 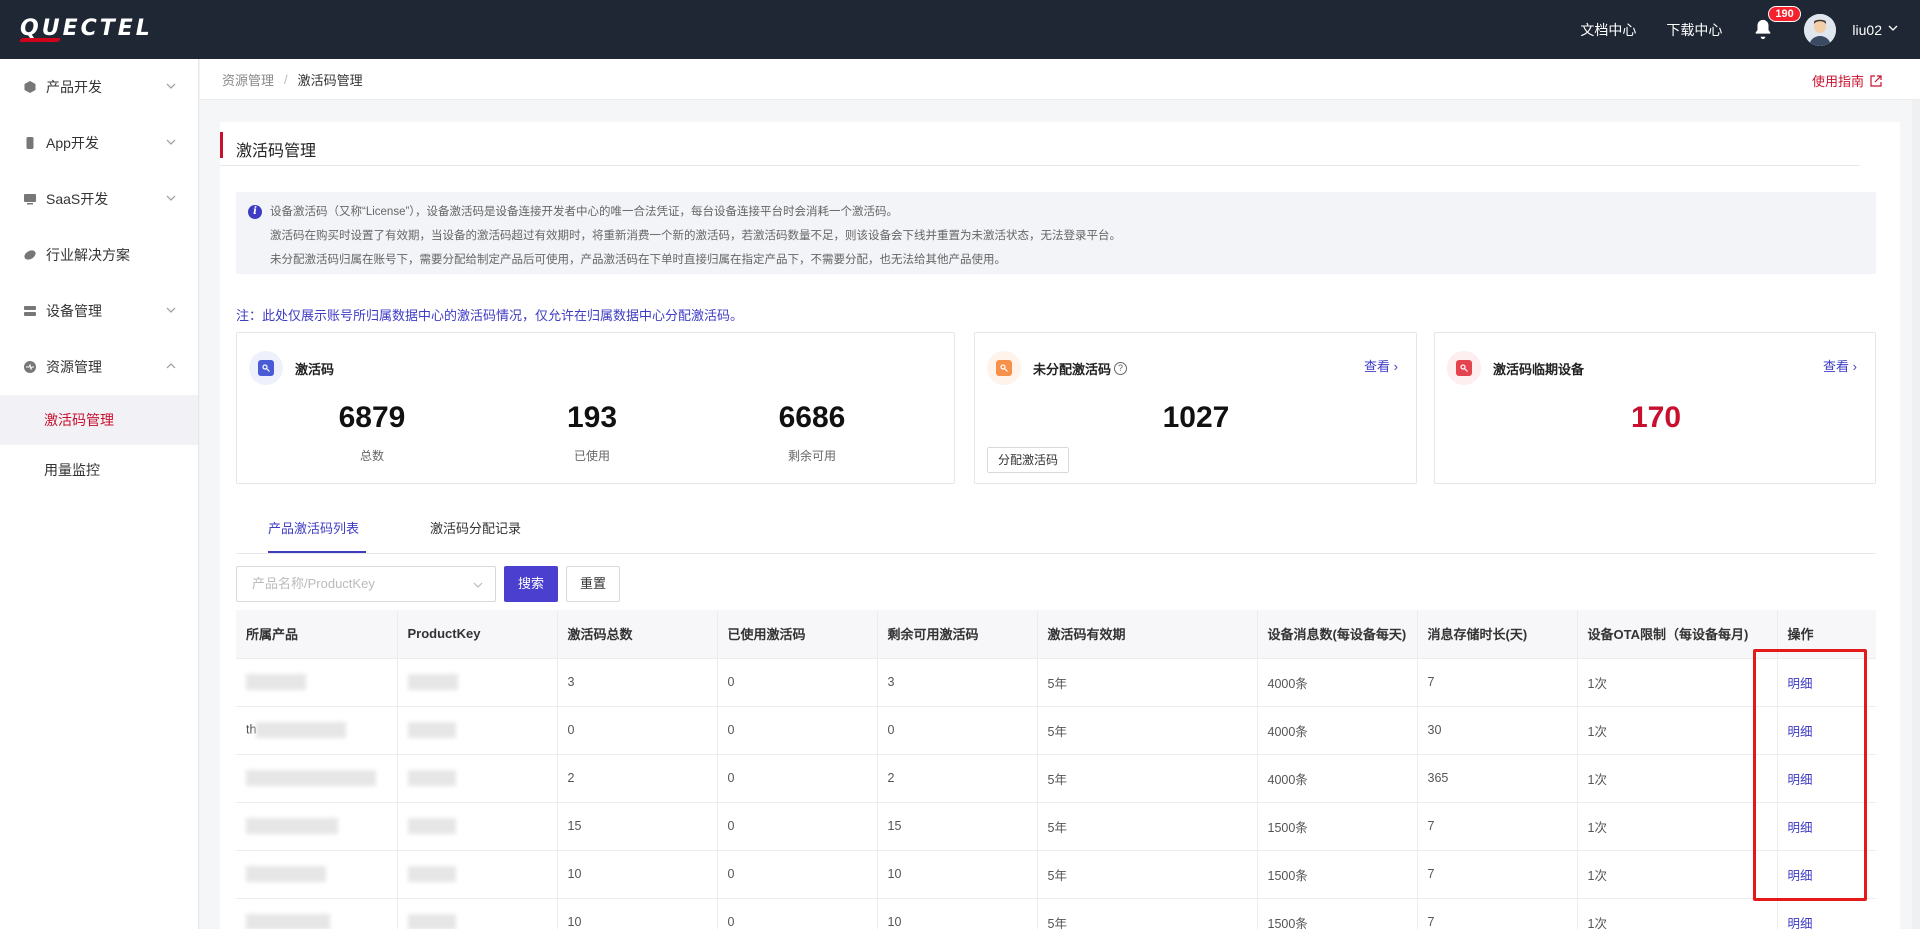 I want to click on assign-codes-button: 分配激活码, so click(x=1028, y=460).